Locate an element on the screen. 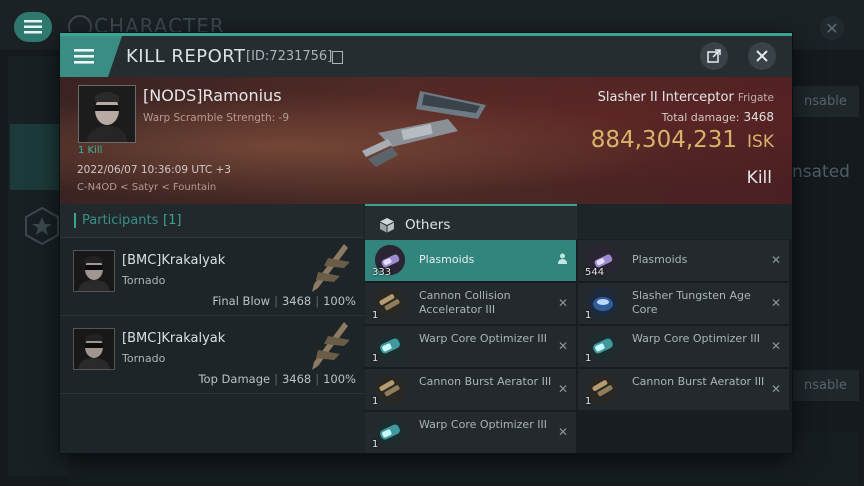 The image size is (864, 486). share-button is located at coordinates (714, 56).